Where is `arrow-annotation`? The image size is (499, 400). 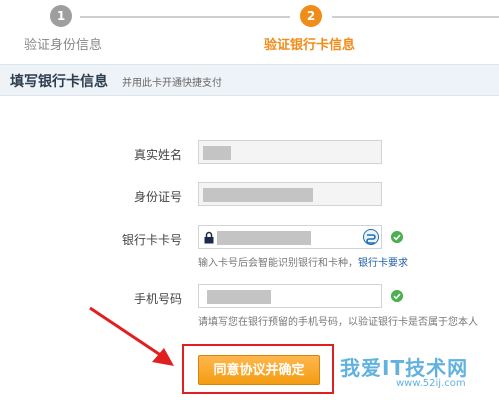
arrow-annotation is located at coordinates (131, 336).